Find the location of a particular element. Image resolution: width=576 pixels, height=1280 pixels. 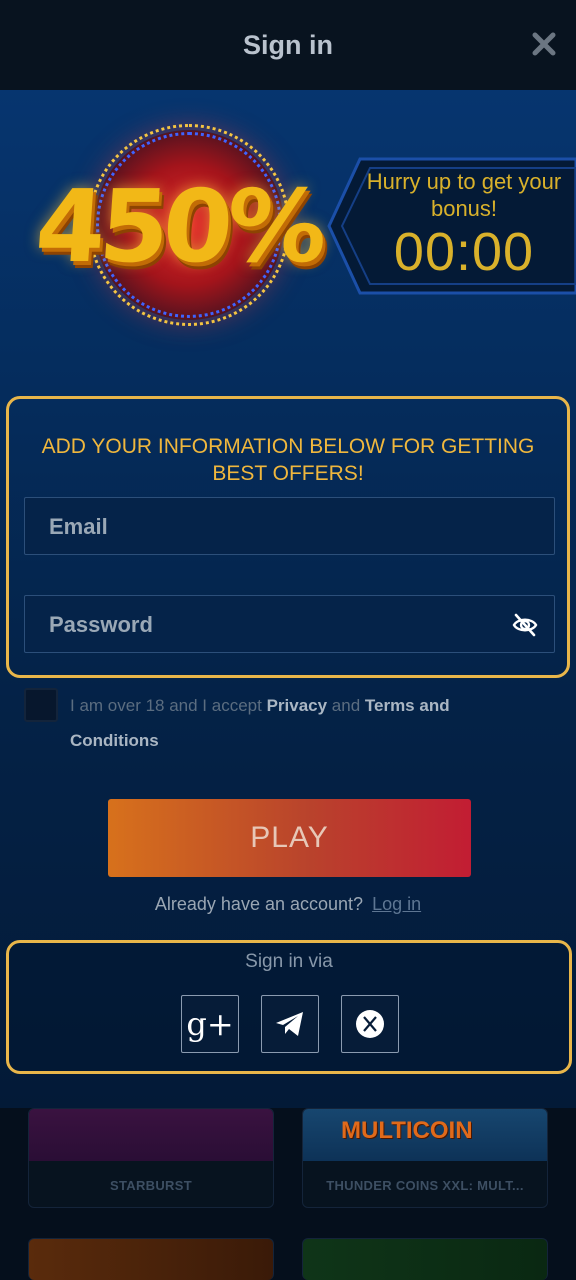

google-plus-icon: g+ is located at coordinates (210, 1024).